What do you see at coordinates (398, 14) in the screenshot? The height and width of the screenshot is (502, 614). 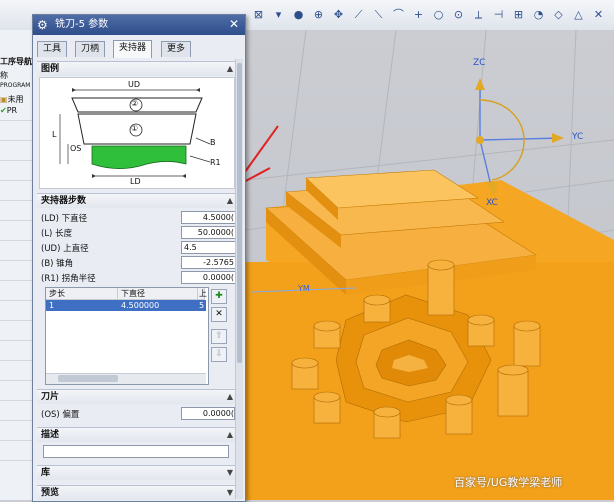 I see `arc-icon: ⌒` at bounding box center [398, 14].